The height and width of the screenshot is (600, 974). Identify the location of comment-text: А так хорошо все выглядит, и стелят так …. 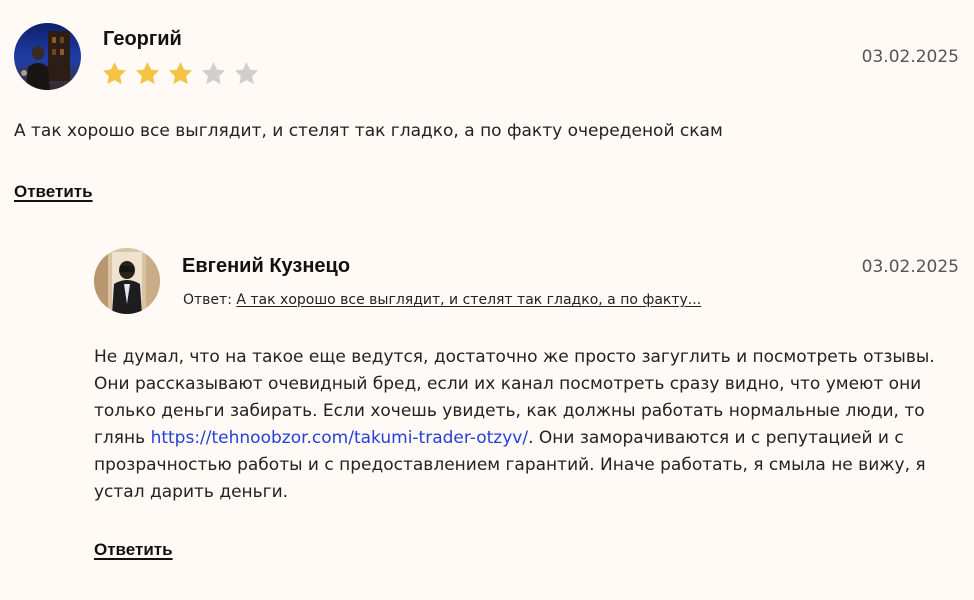
(368, 131).